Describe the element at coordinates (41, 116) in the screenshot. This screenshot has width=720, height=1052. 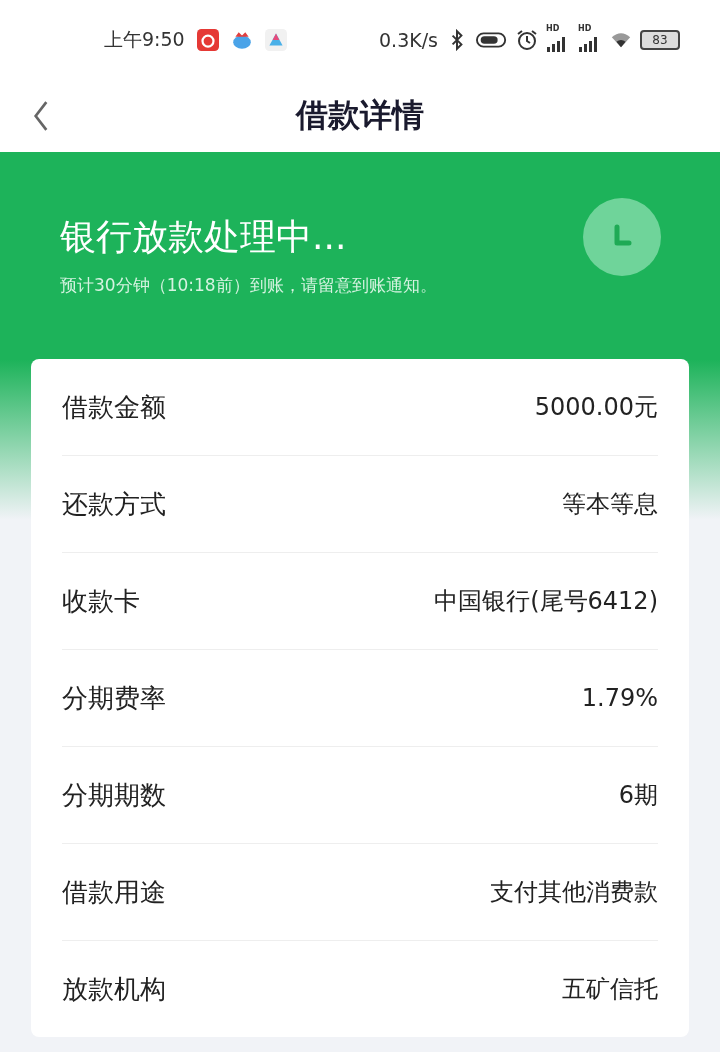
I see `back-icon` at that location.